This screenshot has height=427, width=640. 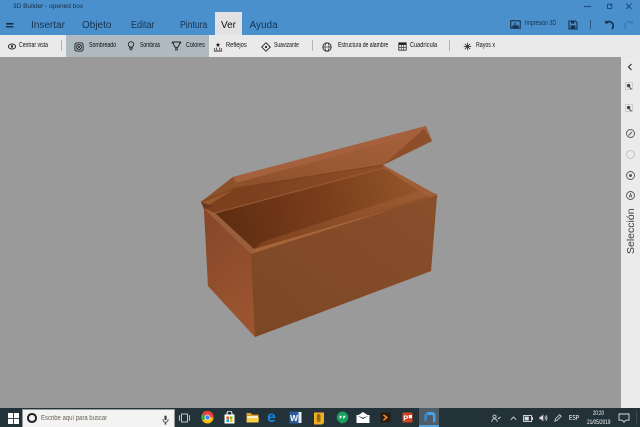 What do you see at coordinates (405, 417) in the screenshot?
I see `svg-text: P` at bounding box center [405, 417].